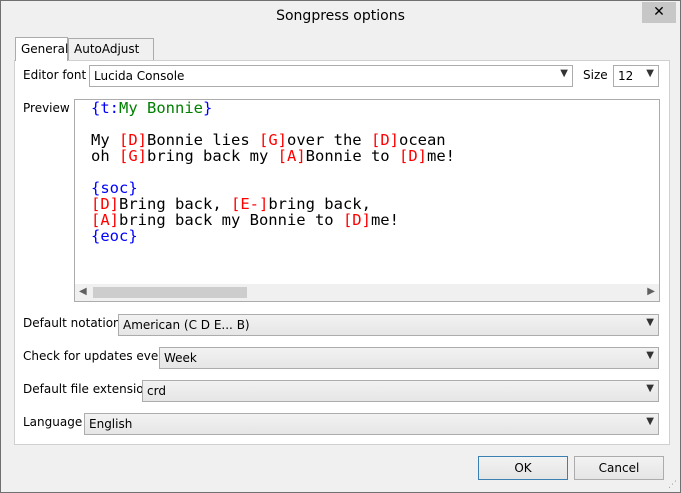  What do you see at coordinates (105, 108) in the screenshot?
I see `directive-token: {t:` at bounding box center [105, 108].